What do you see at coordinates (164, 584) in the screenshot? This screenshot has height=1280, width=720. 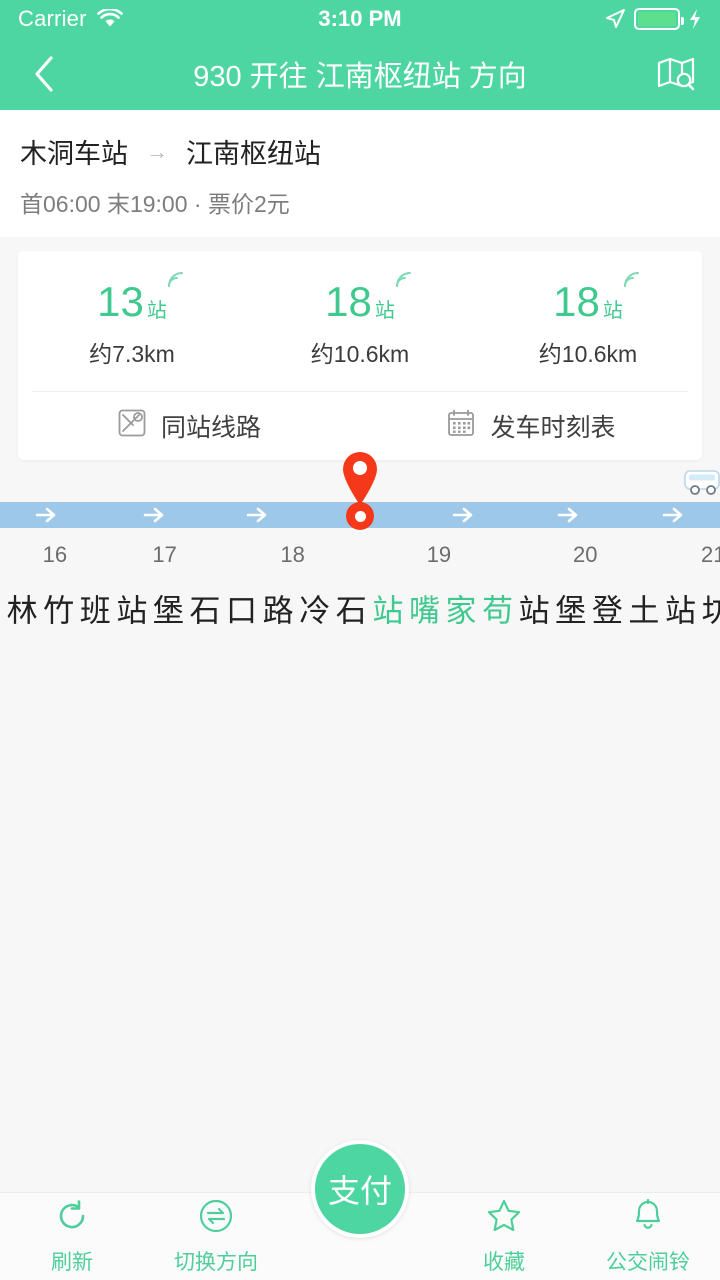 I see `station-item: 17 石堡站` at bounding box center [164, 584].